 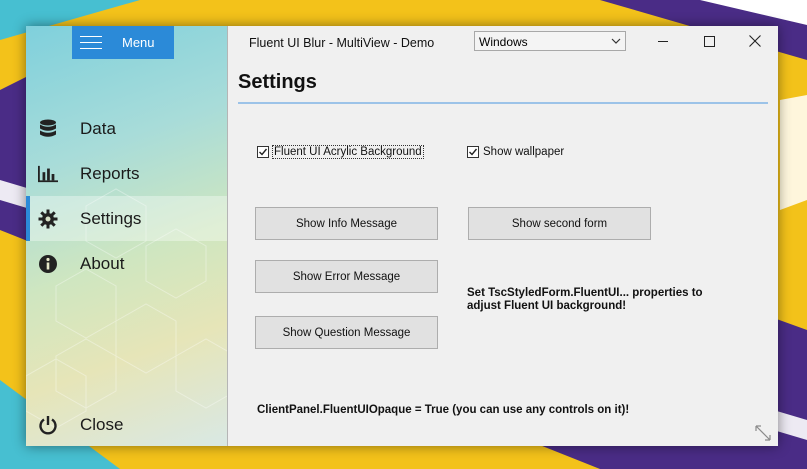 I want to click on hamburger-icon, so click(x=91, y=42).